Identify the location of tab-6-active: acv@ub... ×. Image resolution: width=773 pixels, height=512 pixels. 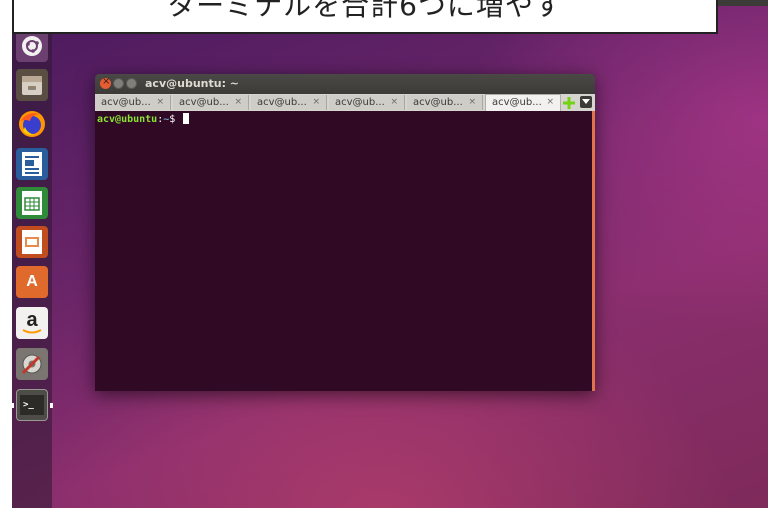
(523, 102).